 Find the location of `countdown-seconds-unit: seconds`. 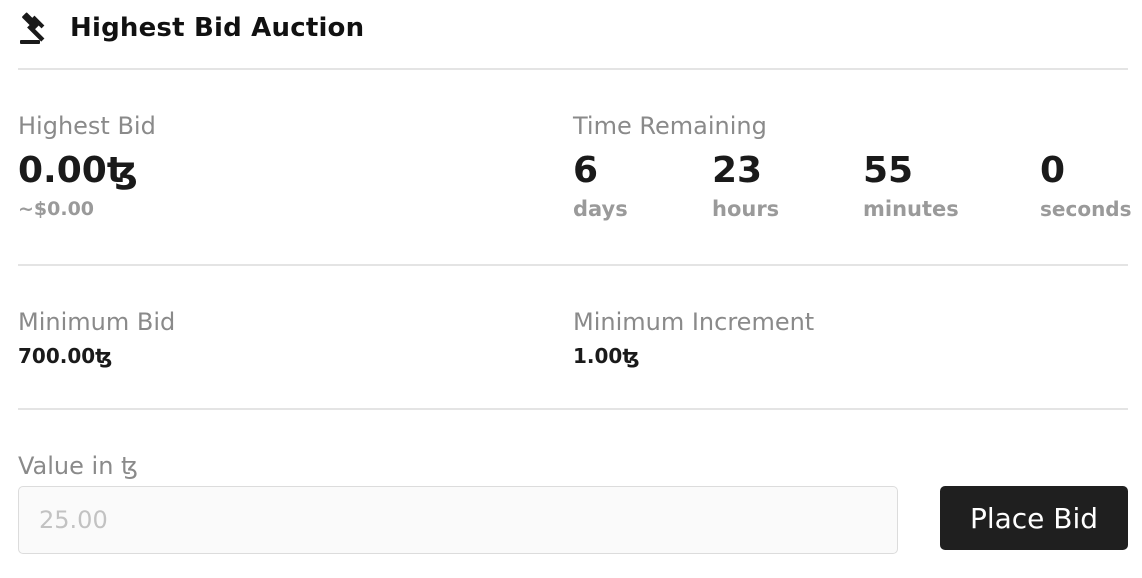

countdown-seconds-unit: seconds is located at coordinates (1086, 209).